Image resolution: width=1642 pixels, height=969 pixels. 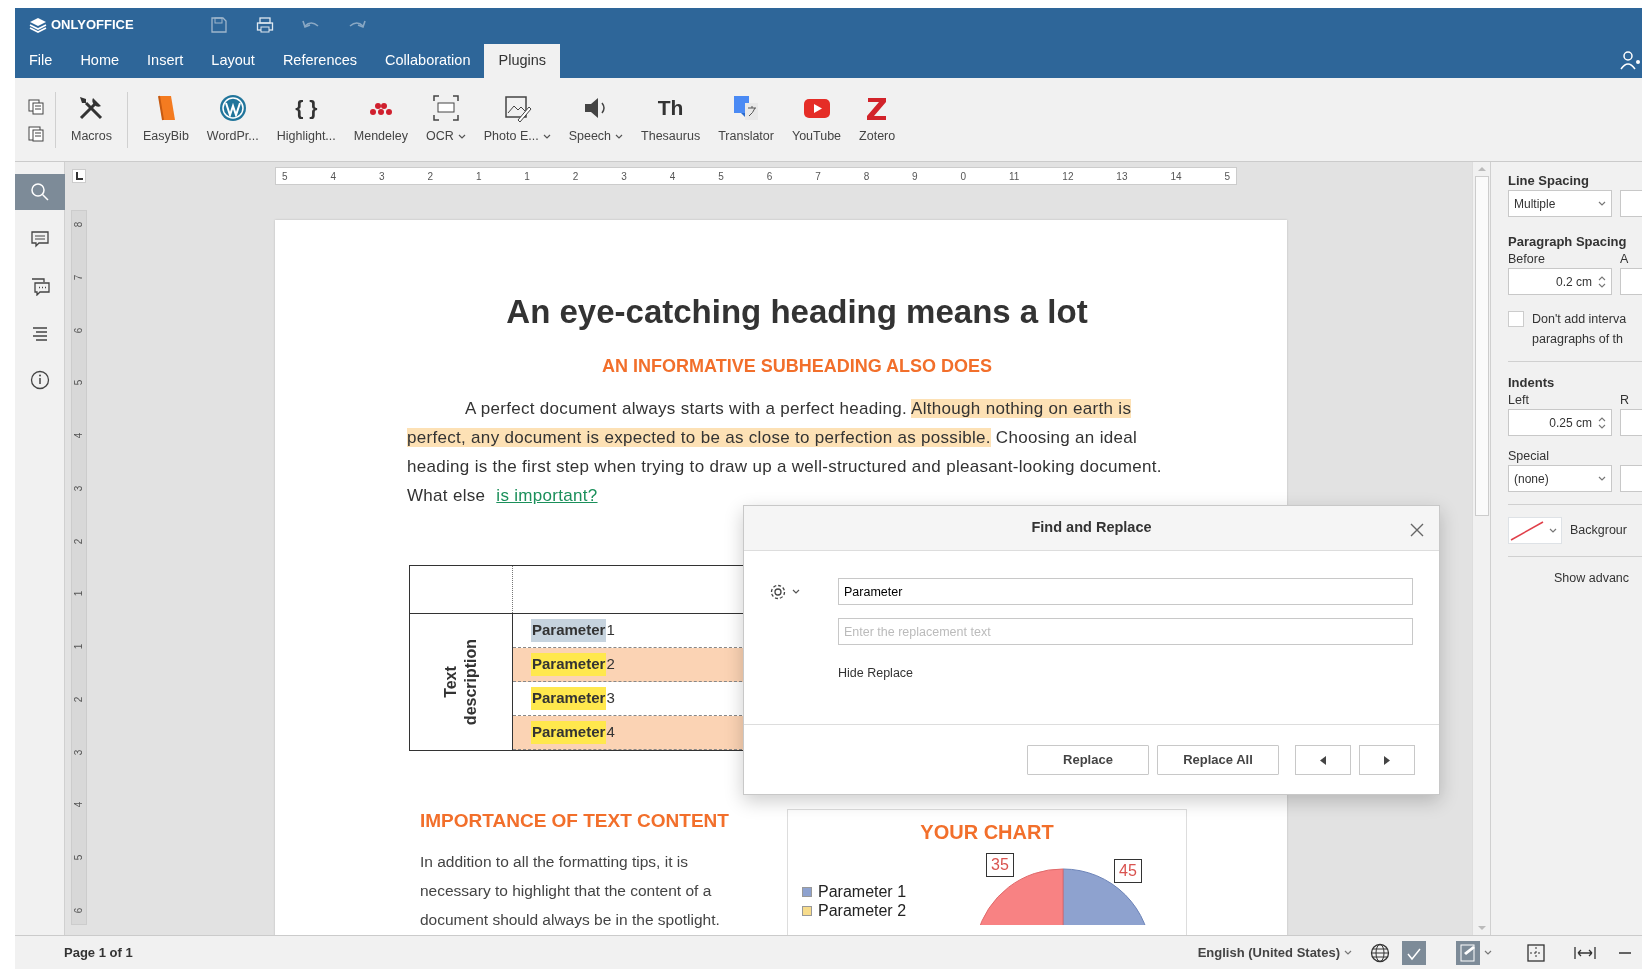 I want to click on legend-label: Parameter 2, so click(x=862, y=910).